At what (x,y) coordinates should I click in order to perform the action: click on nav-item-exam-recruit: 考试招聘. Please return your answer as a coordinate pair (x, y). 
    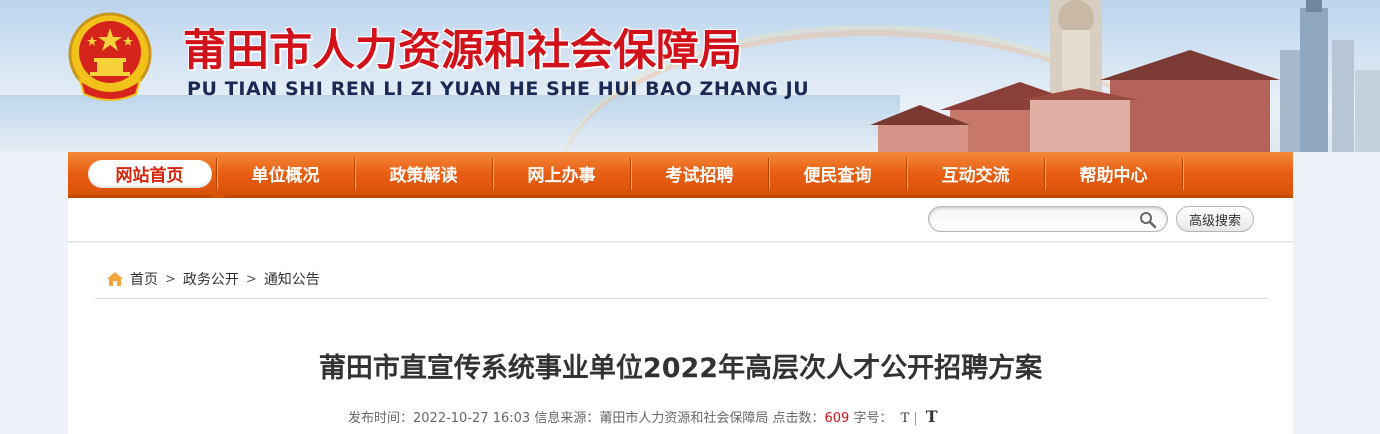
    Looking at the image, I should click on (699, 173).